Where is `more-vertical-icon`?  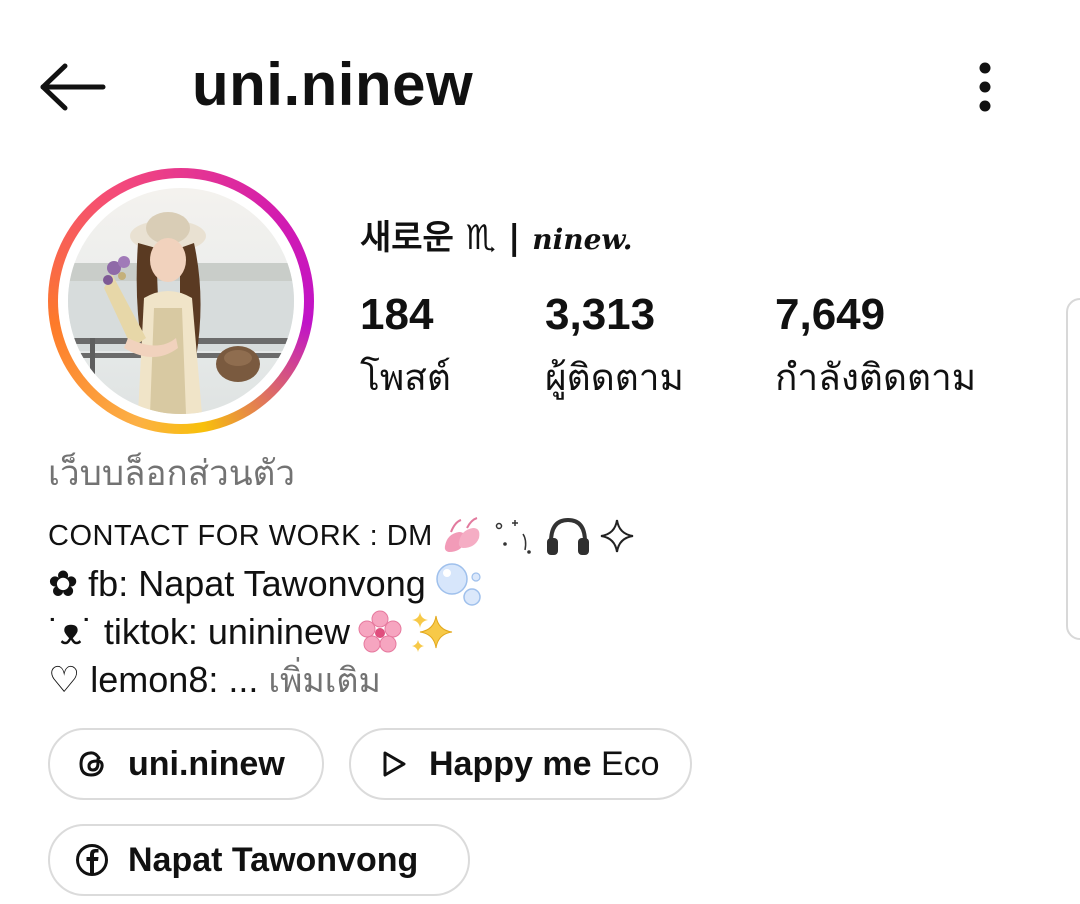 more-vertical-icon is located at coordinates (985, 87).